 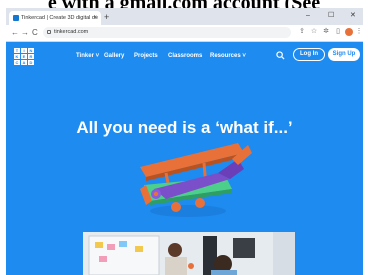 What do you see at coordinates (331, 16) in the screenshot?
I see `maximize-button: ☐` at bounding box center [331, 16].